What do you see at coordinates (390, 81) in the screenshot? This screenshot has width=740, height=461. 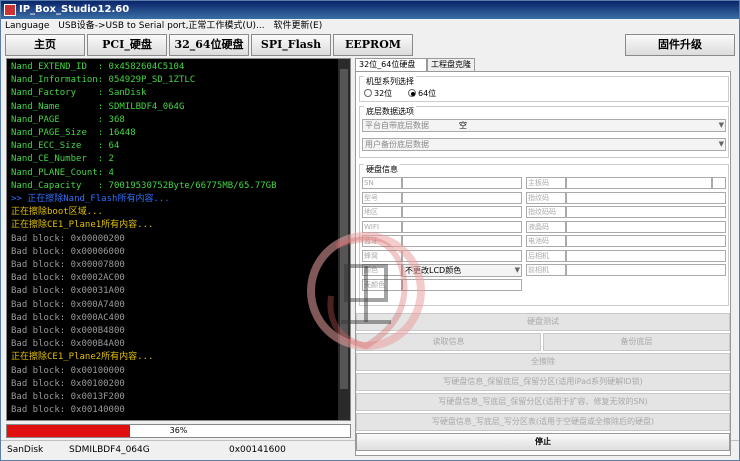 I see `model-group-label: 机型系列选择` at bounding box center [390, 81].